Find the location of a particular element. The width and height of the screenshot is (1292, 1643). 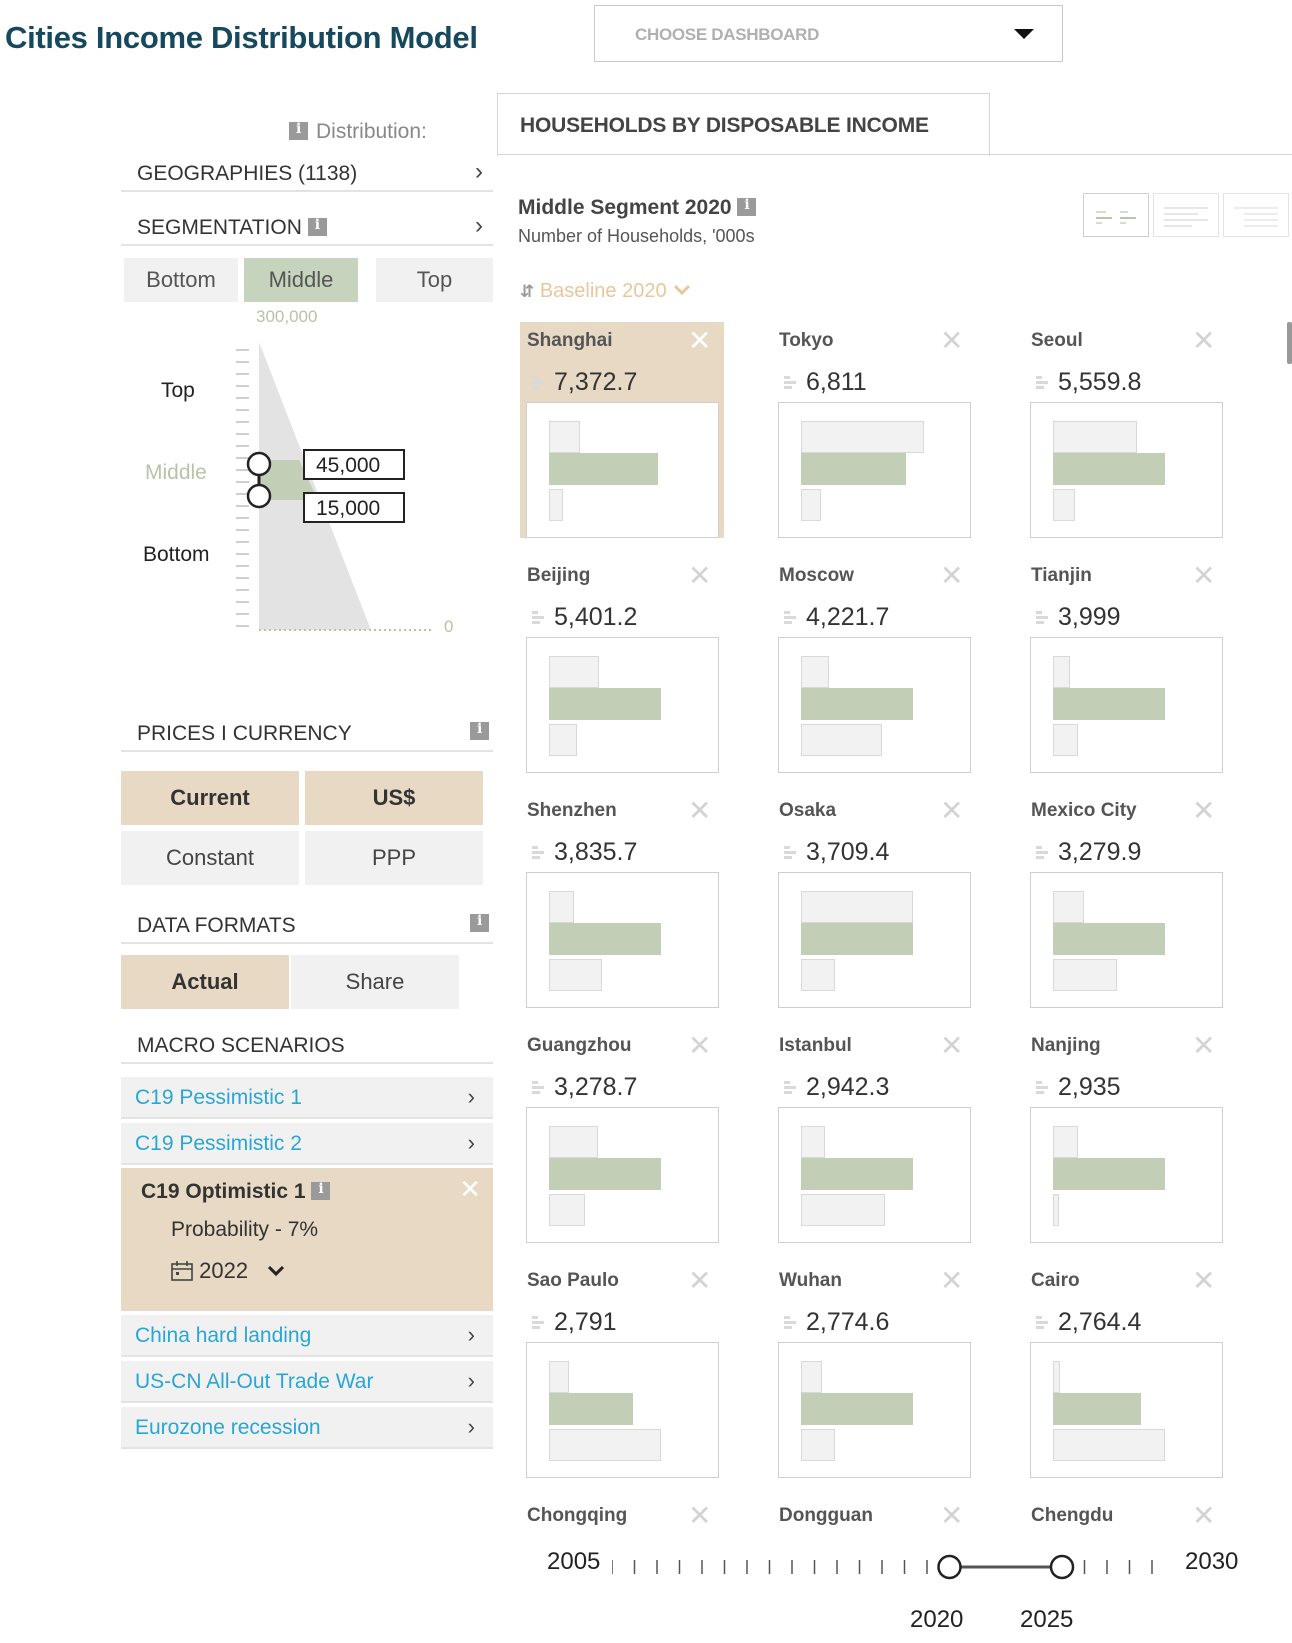

city-card: Tianjin ✕ 3,999 is located at coordinates (1126, 665).